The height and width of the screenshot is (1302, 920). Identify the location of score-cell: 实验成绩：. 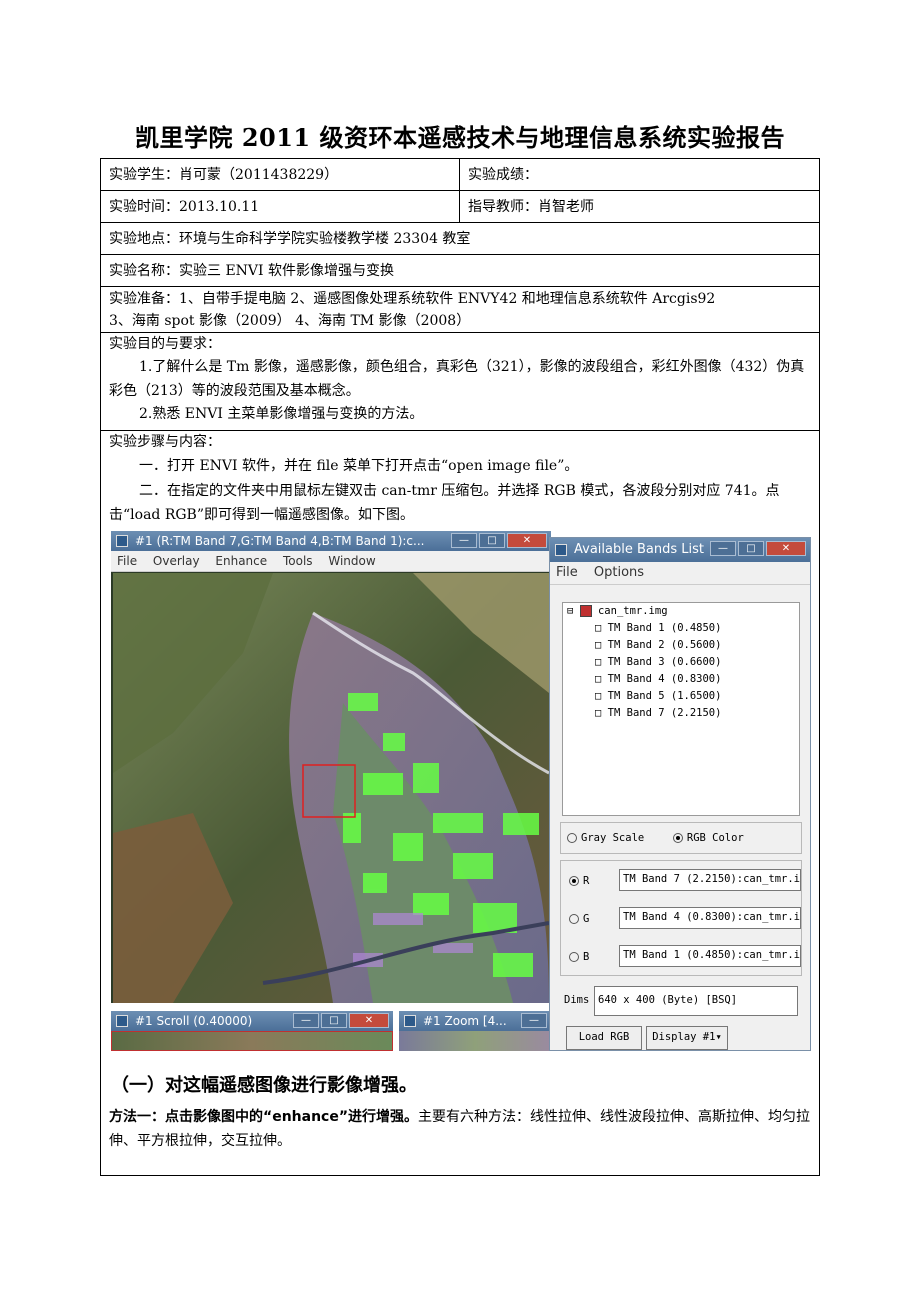
(498, 174).